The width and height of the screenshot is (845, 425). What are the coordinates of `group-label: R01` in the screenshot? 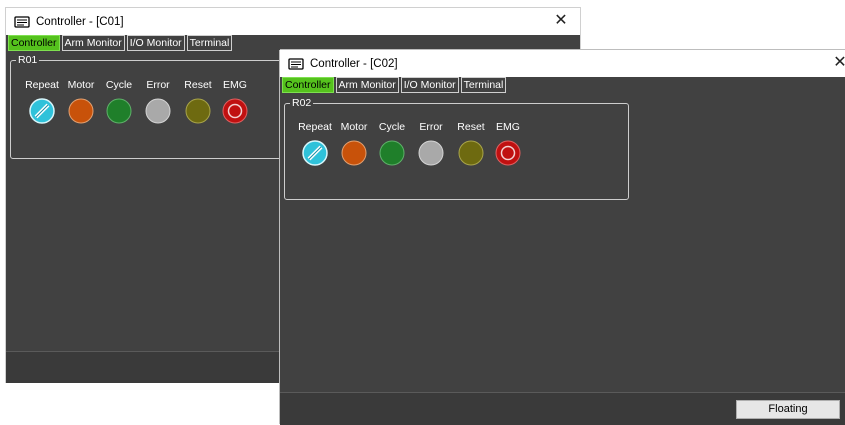 It's located at (28, 60).